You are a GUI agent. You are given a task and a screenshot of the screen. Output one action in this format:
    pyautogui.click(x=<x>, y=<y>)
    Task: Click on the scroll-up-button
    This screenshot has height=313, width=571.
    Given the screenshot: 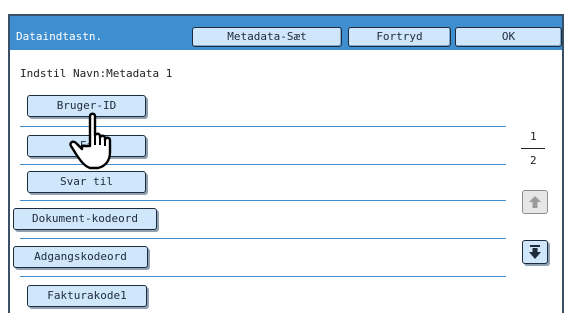 What is the action you would take?
    pyautogui.click(x=535, y=202)
    